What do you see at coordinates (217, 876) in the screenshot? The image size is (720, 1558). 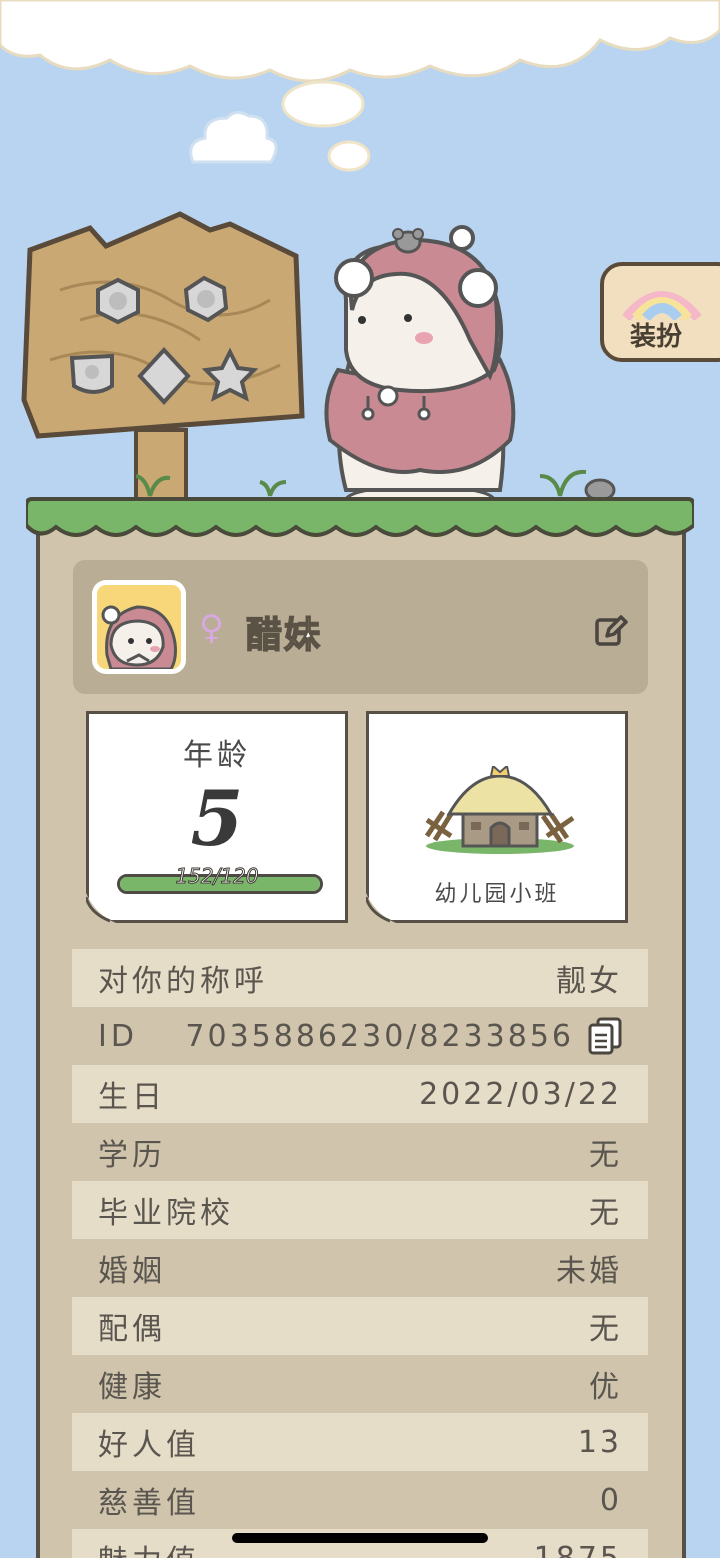 I see `age-progress-text: 152/120` at bounding box center [217, 876].